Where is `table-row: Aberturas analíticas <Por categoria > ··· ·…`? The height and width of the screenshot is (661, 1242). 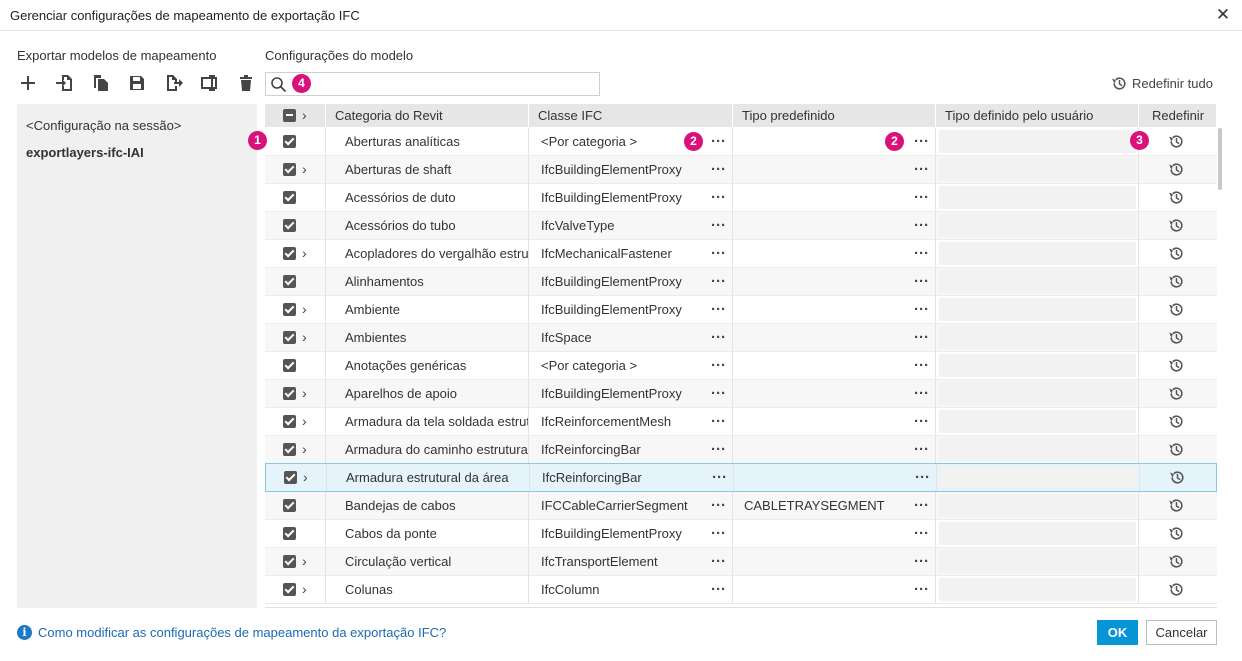 table-row: Aberturas analíticas <Por categoria > ··· ·… is located at coordinates (741, 142).